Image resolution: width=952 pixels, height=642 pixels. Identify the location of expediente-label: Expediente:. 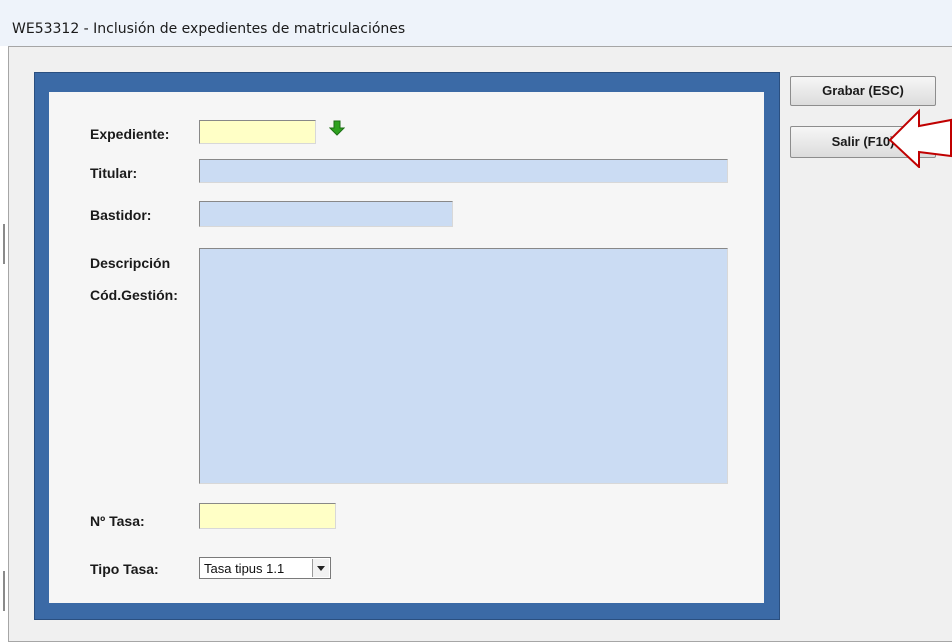
(130, 134).